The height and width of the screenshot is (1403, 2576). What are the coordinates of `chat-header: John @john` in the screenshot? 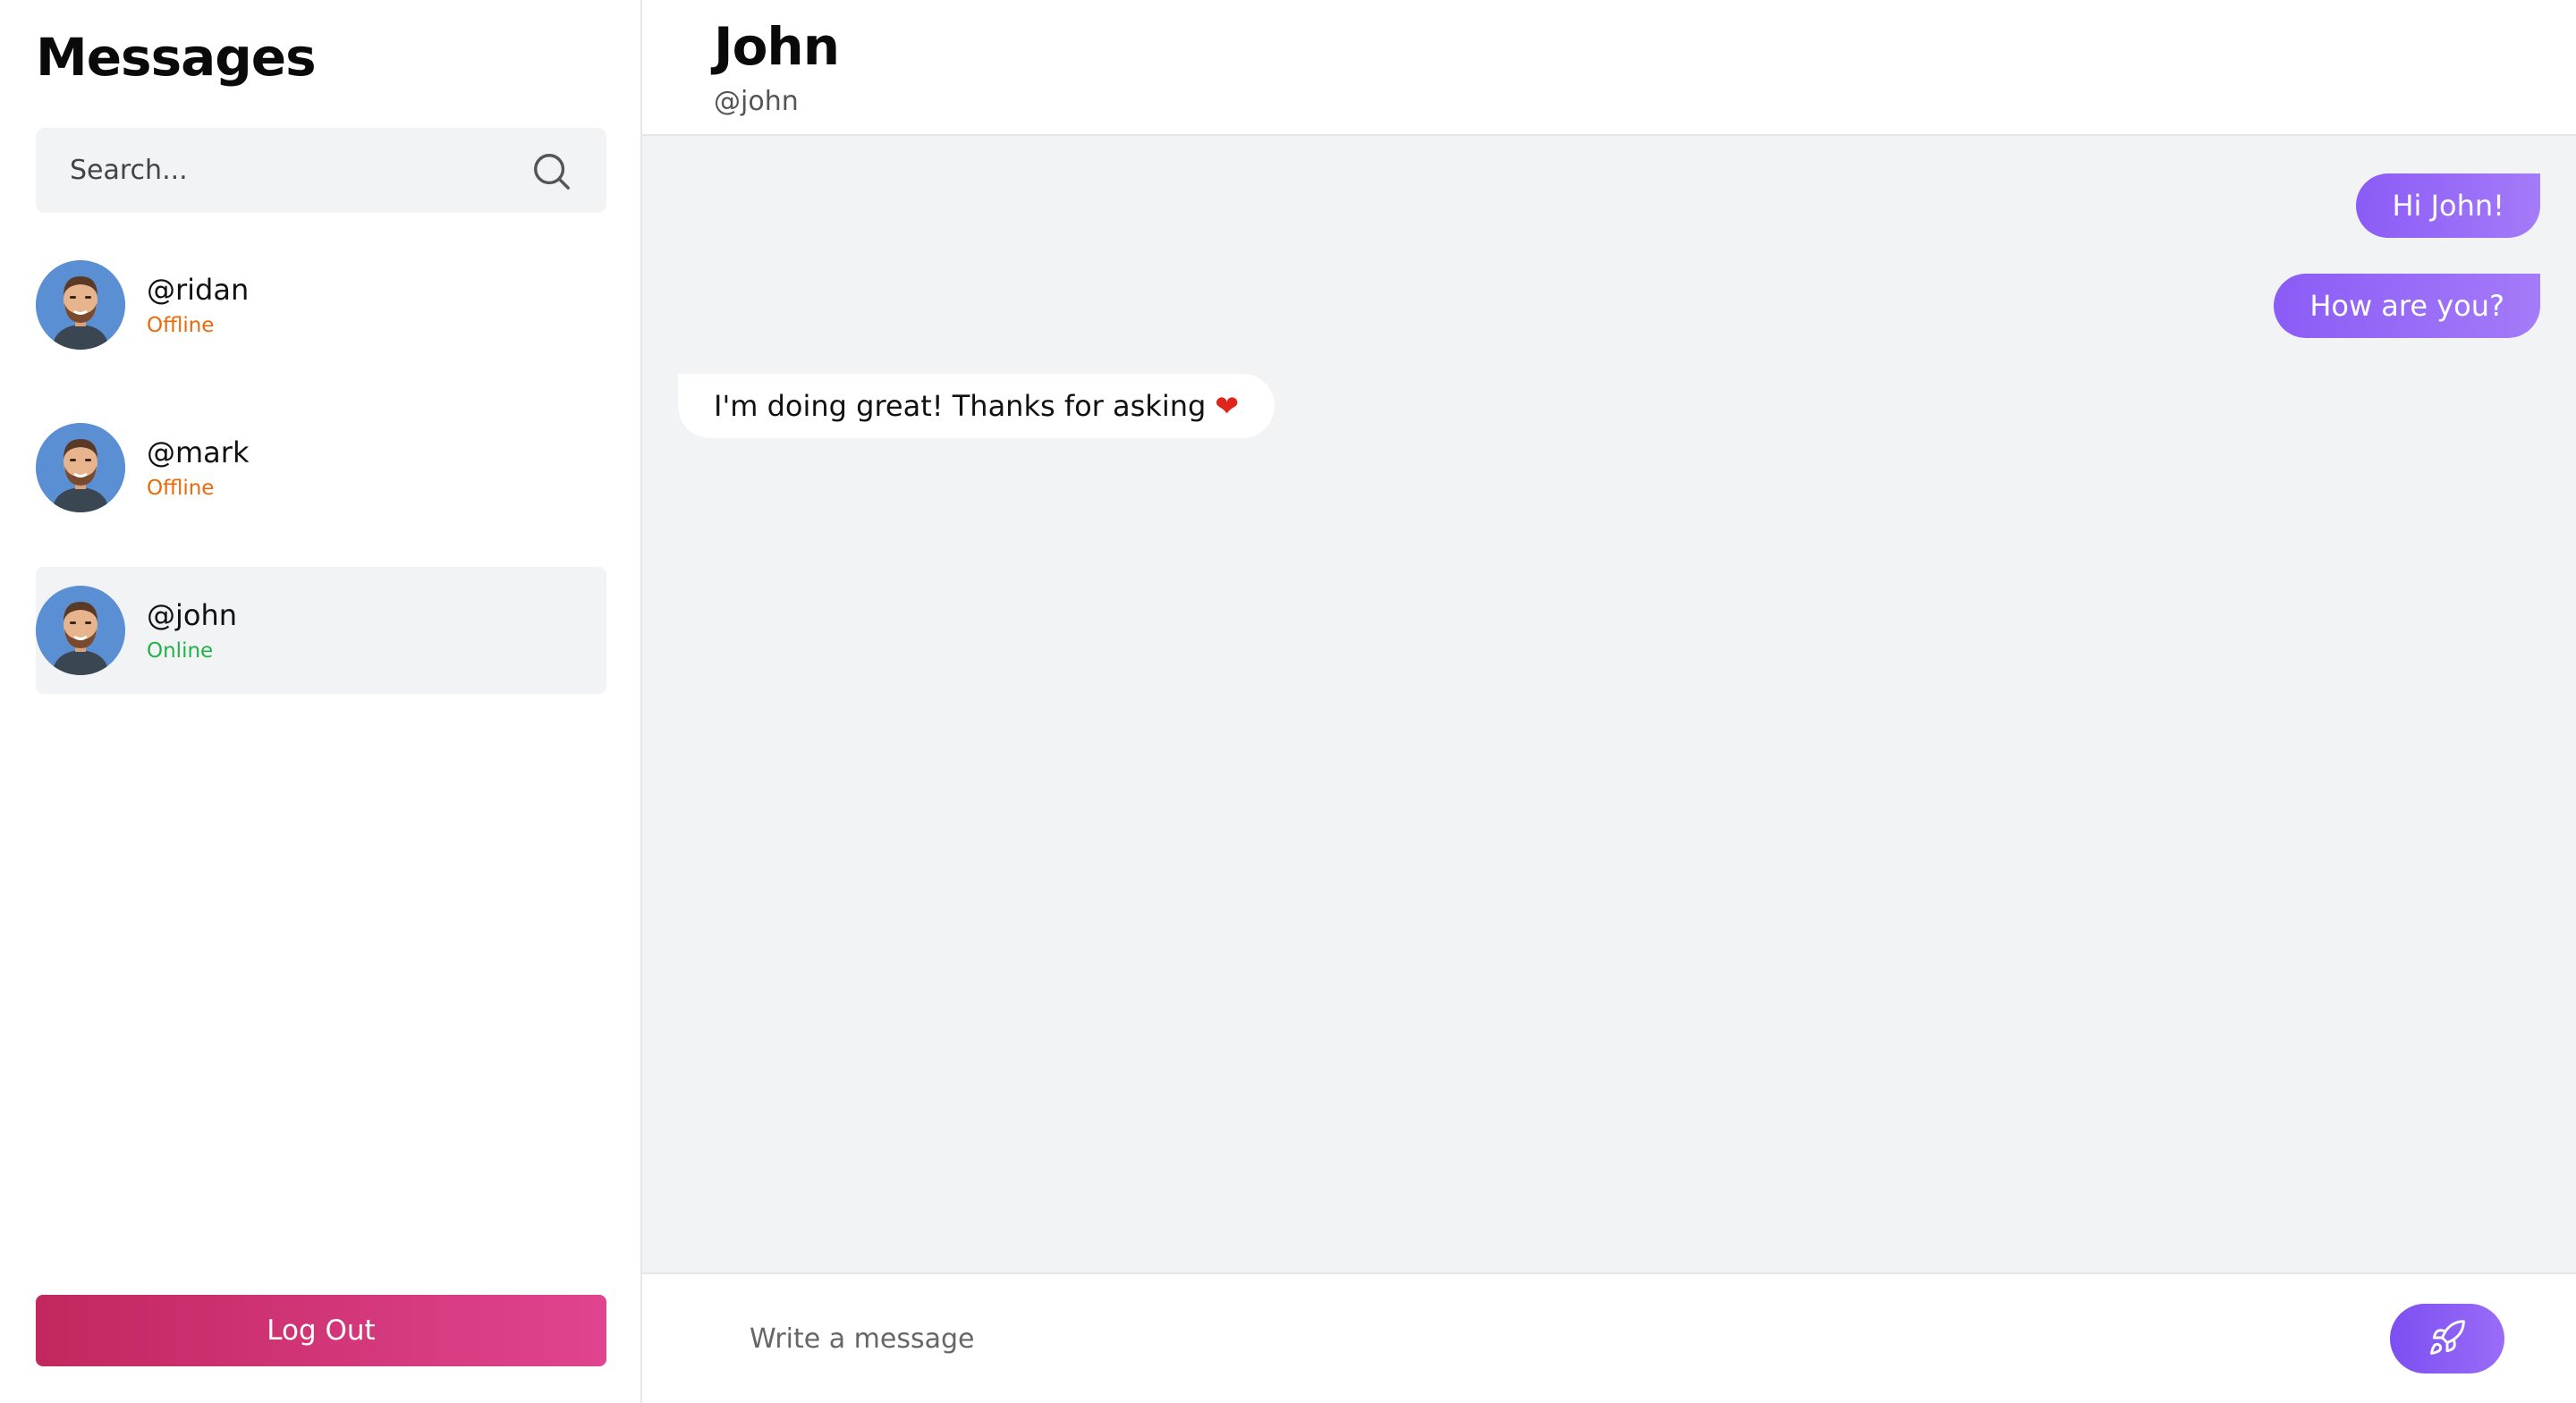 It's located at (1609, 68).